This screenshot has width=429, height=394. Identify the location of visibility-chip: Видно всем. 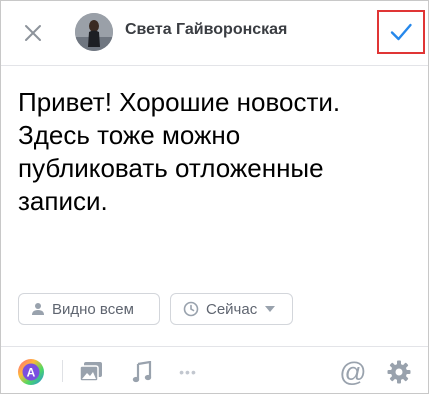
(89, 309).